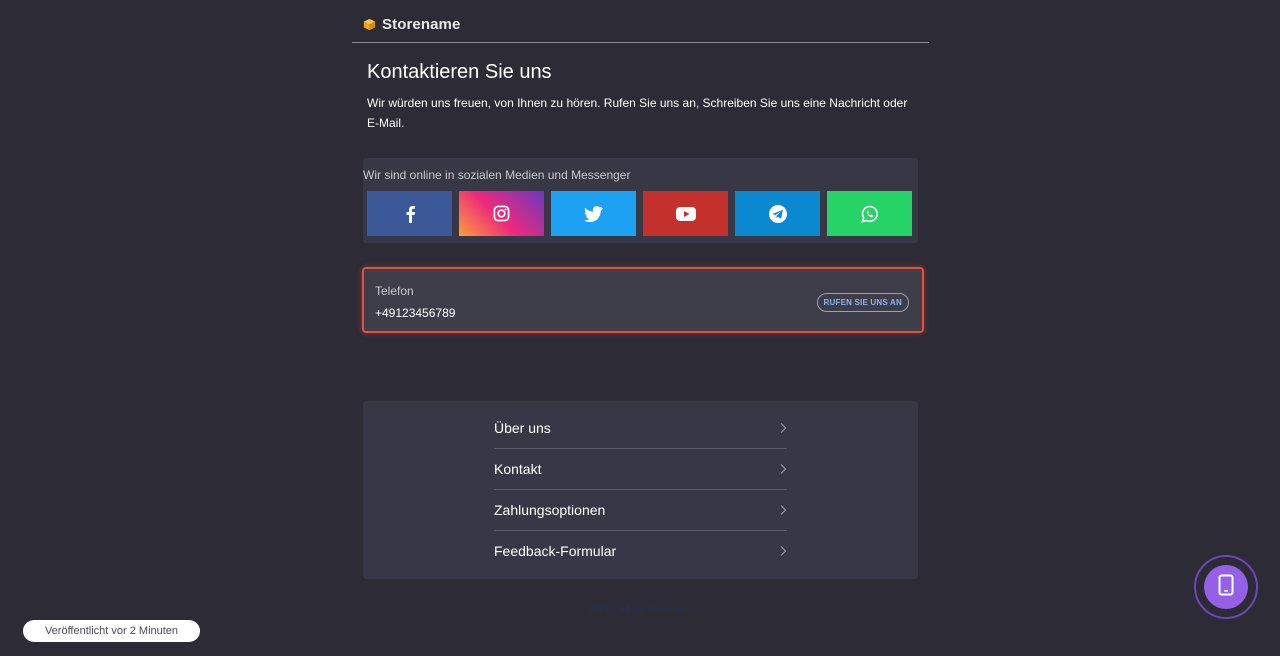  I want to click on twitter-button, so click(593, 213).